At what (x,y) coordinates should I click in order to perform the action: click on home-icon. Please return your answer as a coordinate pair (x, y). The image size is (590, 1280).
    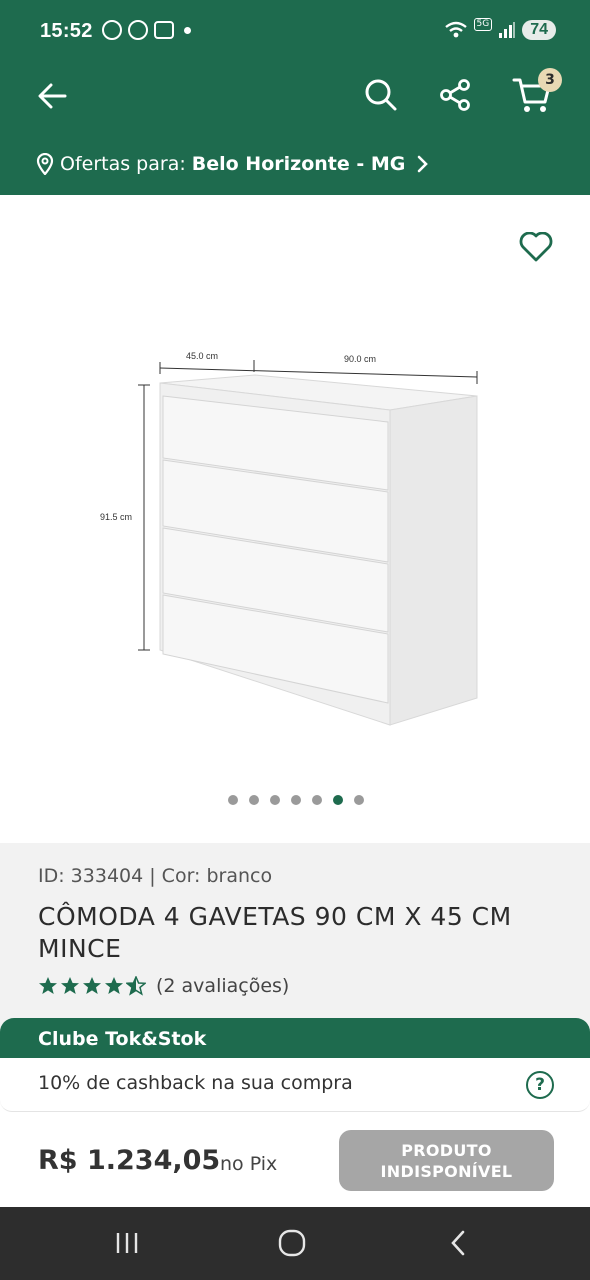
    Looking at the image, I should click on (292, 1243).